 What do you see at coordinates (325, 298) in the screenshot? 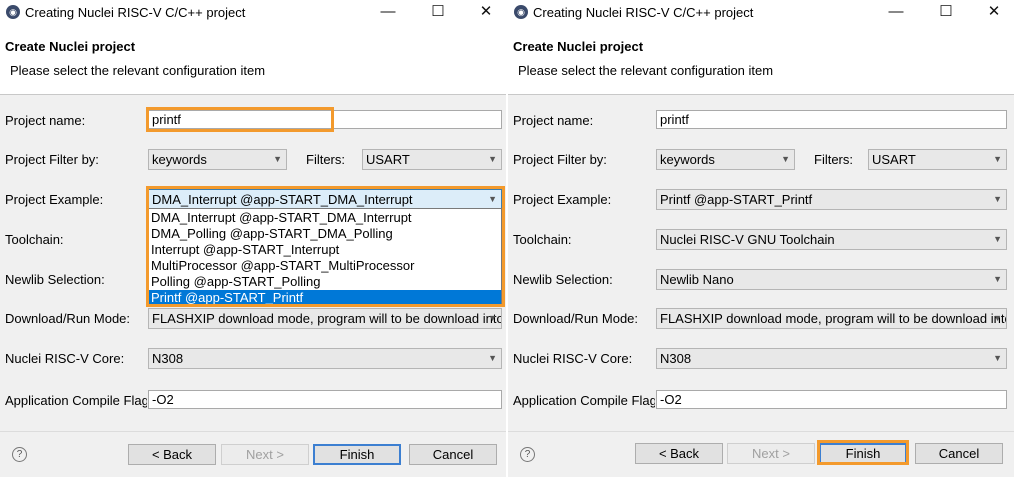
I see `dropdown-option-selected: Printf @app-START_Printf` at bounding box center [325, 298].